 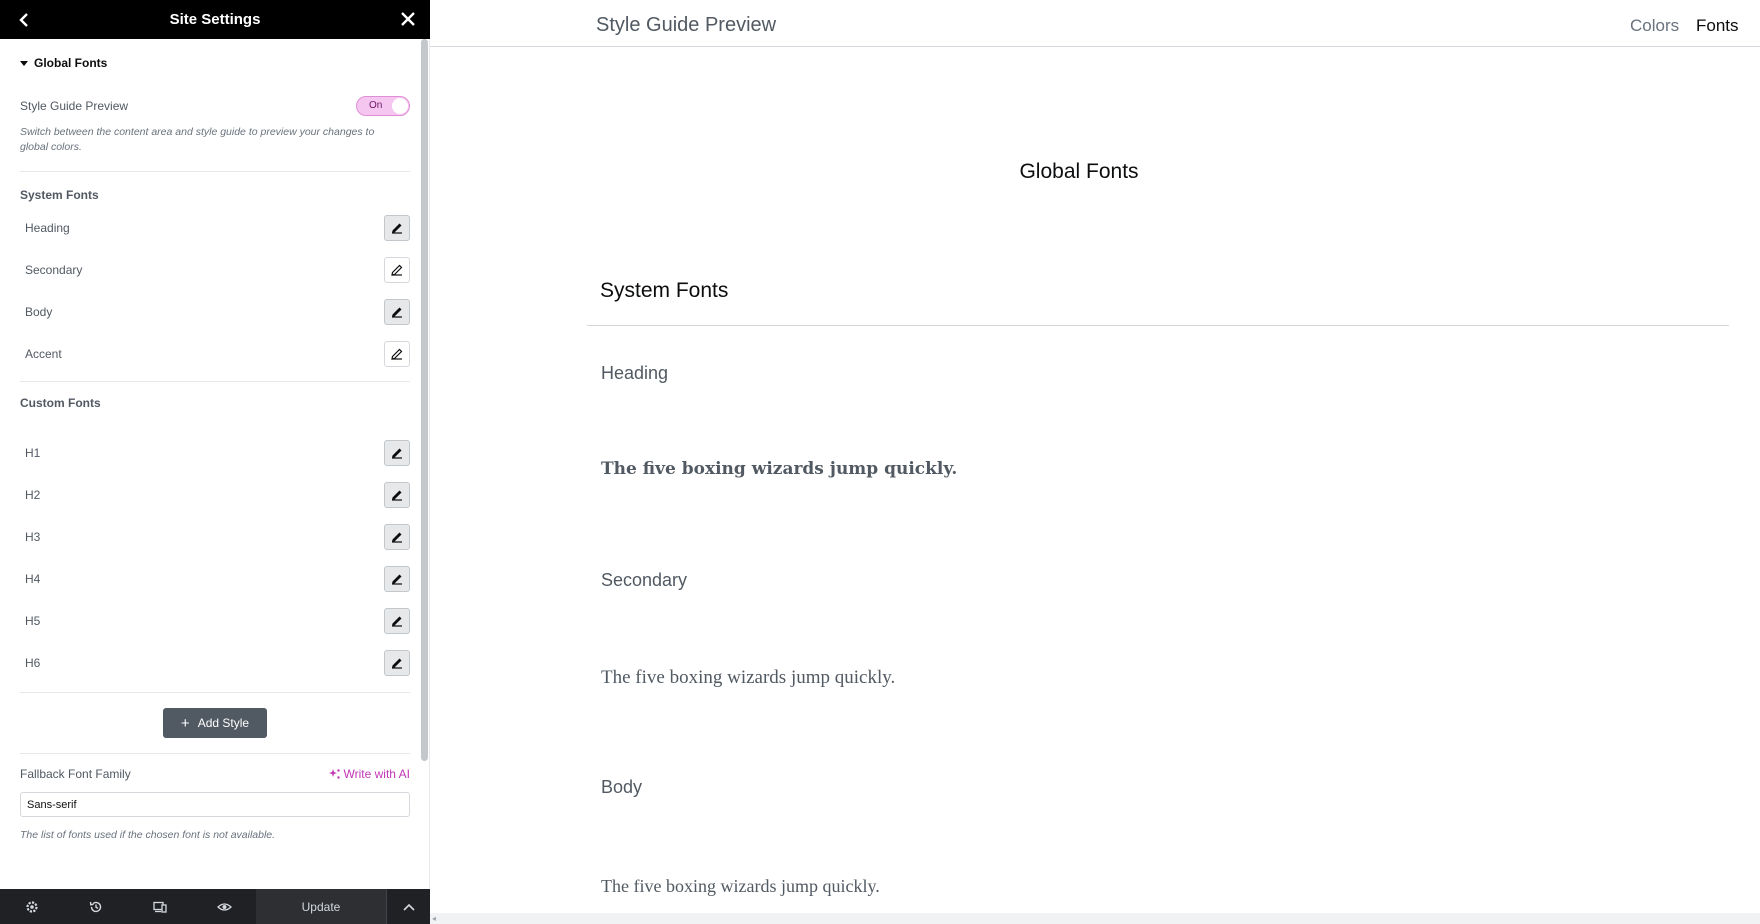 What do you see at coordinates (75, 774) in the screenshot?
I see `fallback-font-family-label: Fallback Font Family` at bounding box center [75, 774].